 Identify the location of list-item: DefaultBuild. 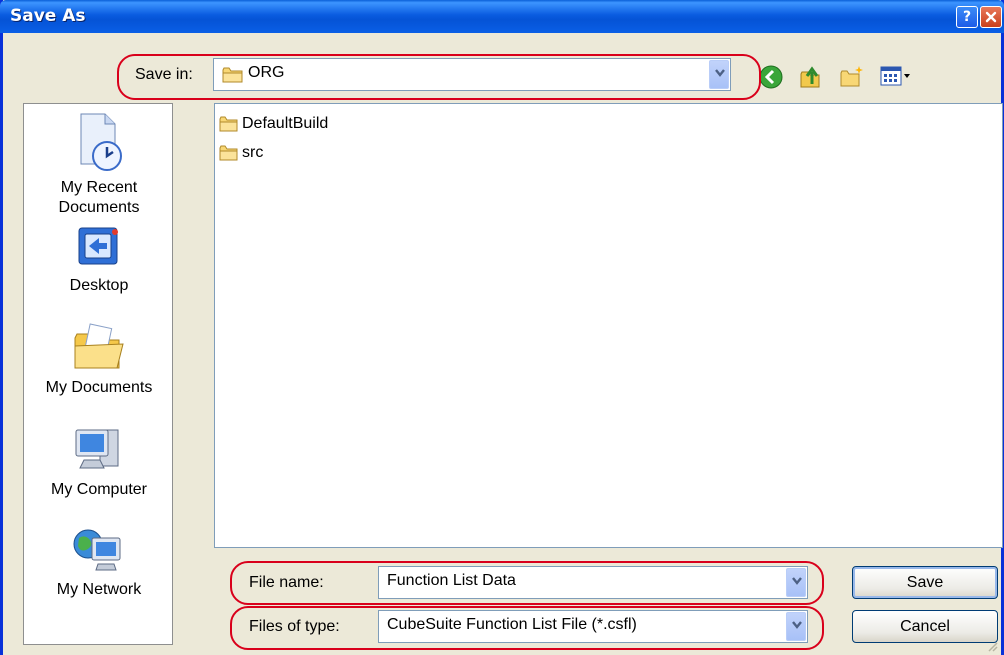
(273, 124).